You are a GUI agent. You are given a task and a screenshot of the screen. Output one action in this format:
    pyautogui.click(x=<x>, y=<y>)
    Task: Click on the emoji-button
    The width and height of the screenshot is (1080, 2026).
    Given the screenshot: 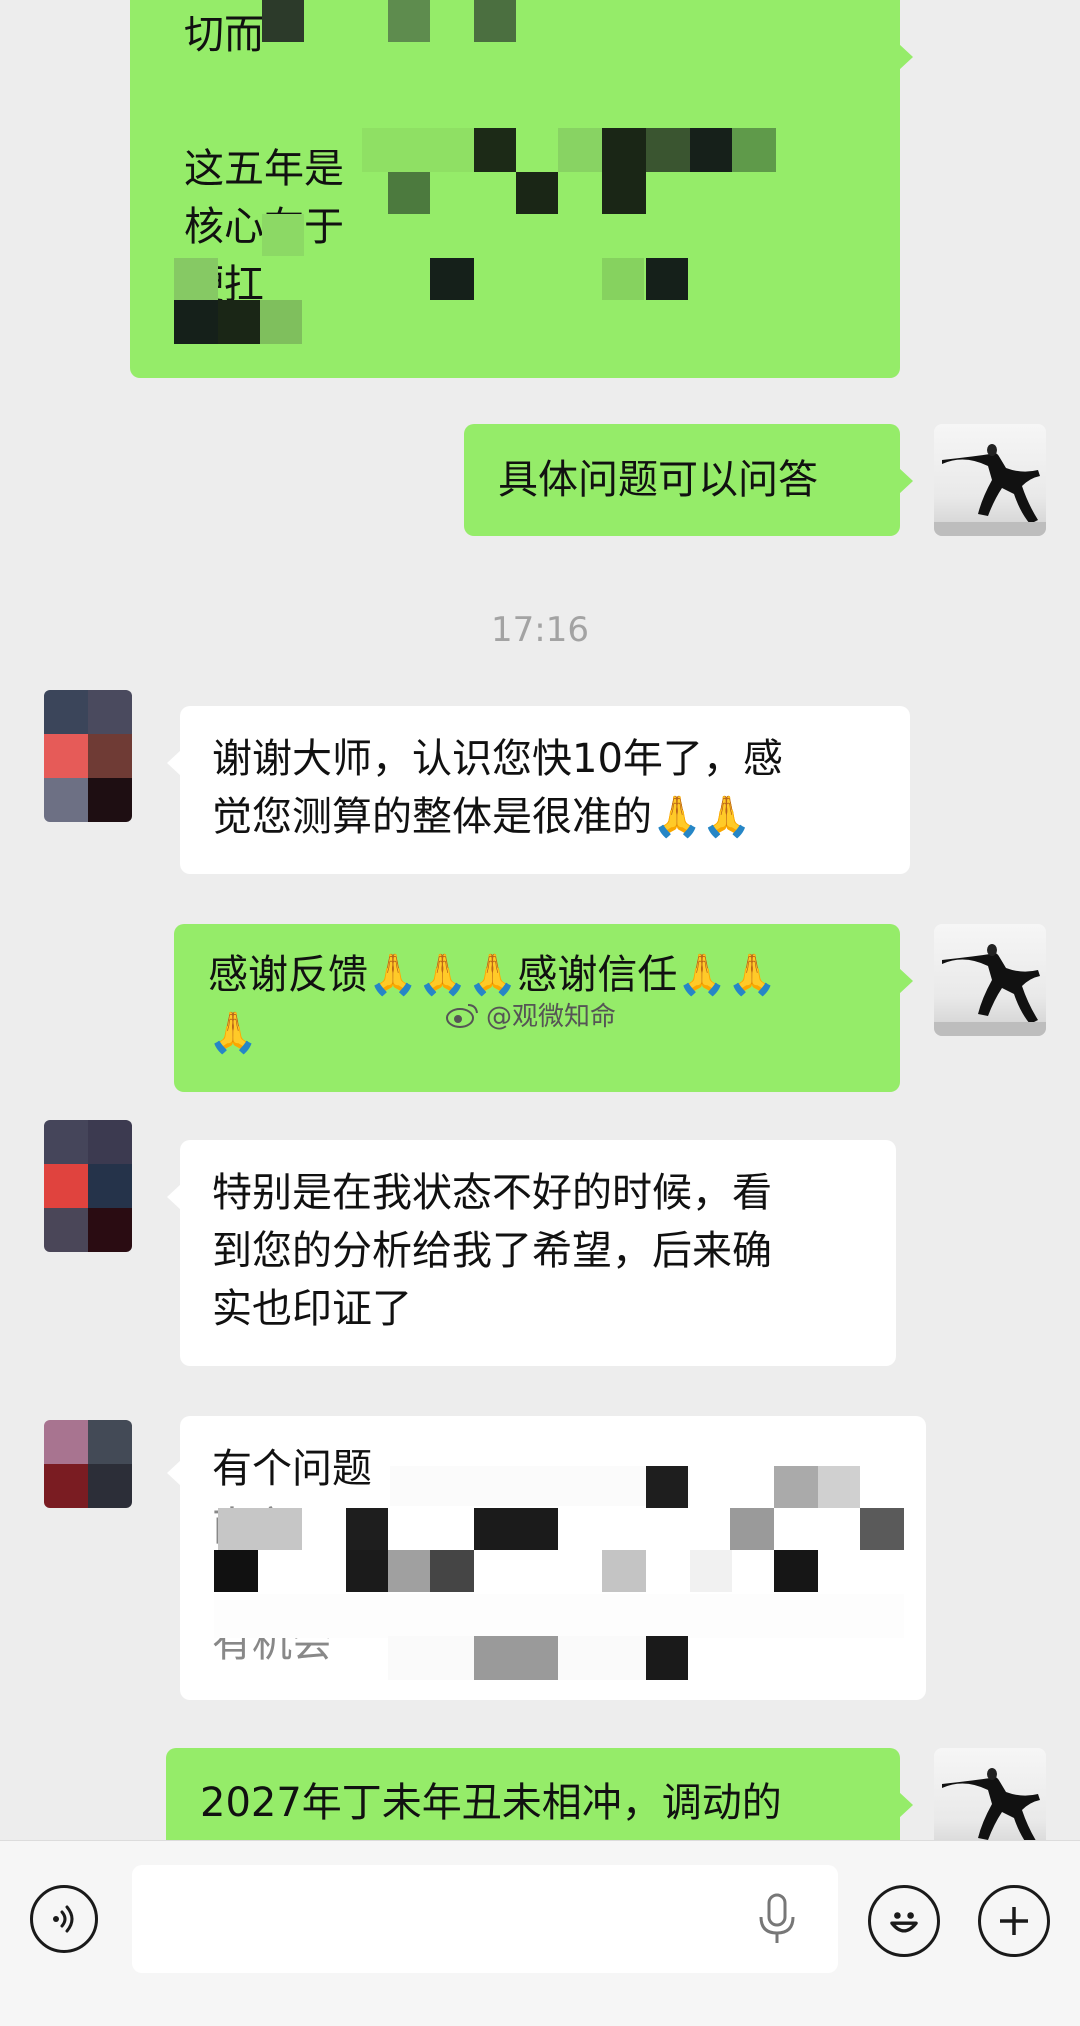 What is the action you would take?
    pyautogui.click(x=904, y=1921)
    